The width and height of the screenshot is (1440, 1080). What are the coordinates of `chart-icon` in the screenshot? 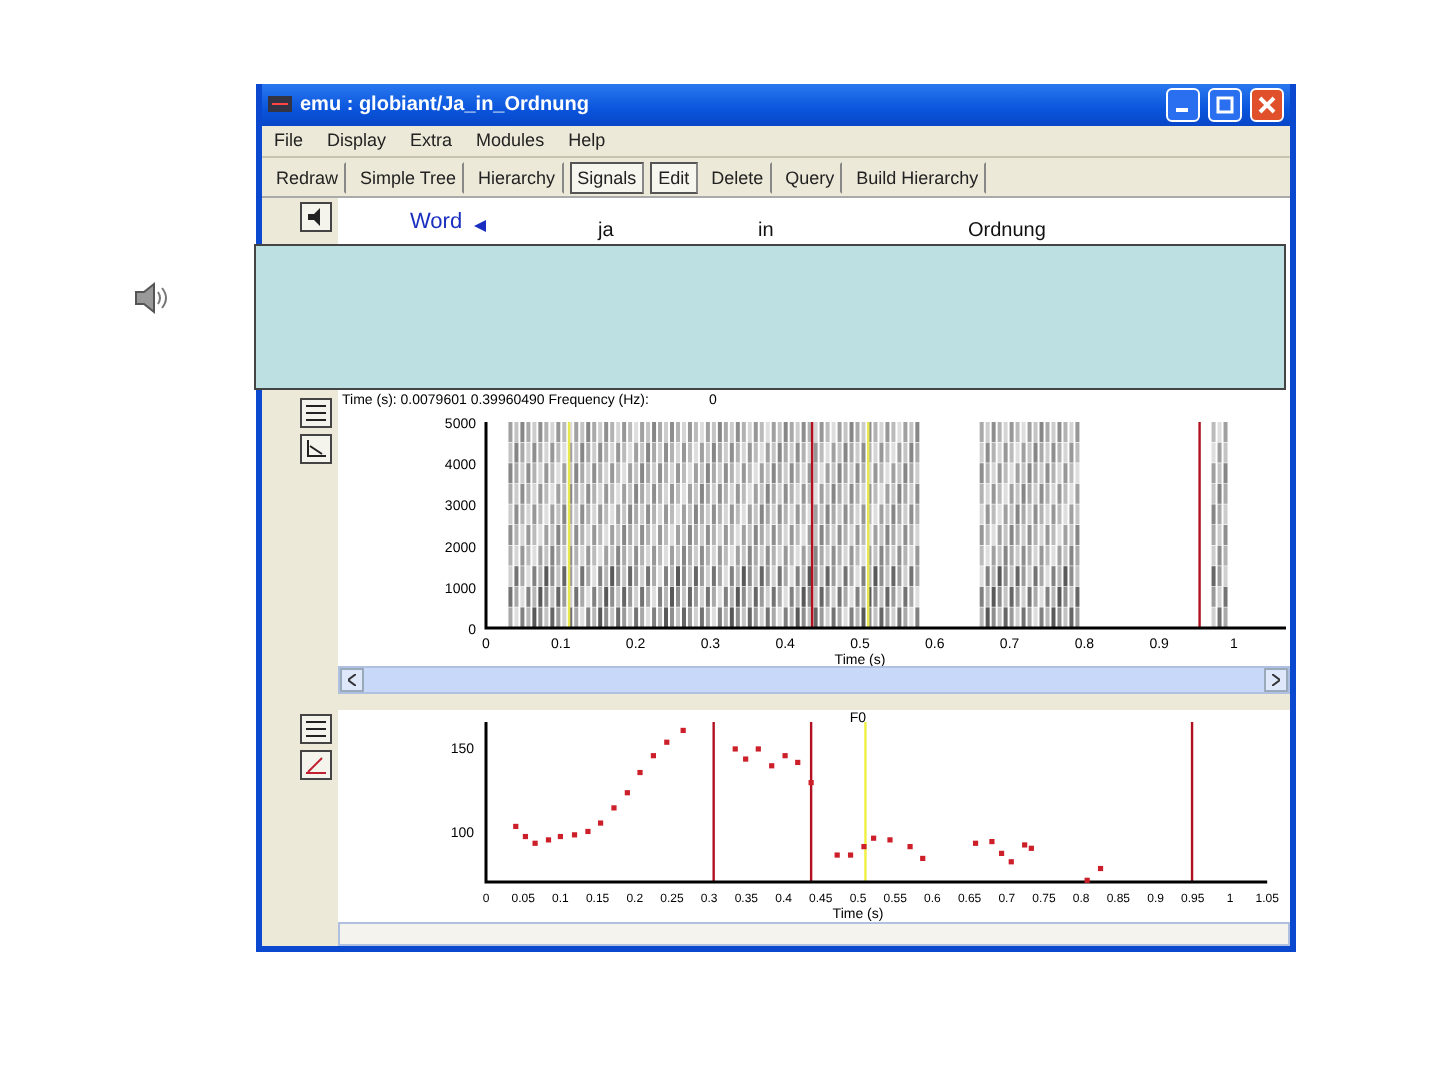 It's located at (316, 449).